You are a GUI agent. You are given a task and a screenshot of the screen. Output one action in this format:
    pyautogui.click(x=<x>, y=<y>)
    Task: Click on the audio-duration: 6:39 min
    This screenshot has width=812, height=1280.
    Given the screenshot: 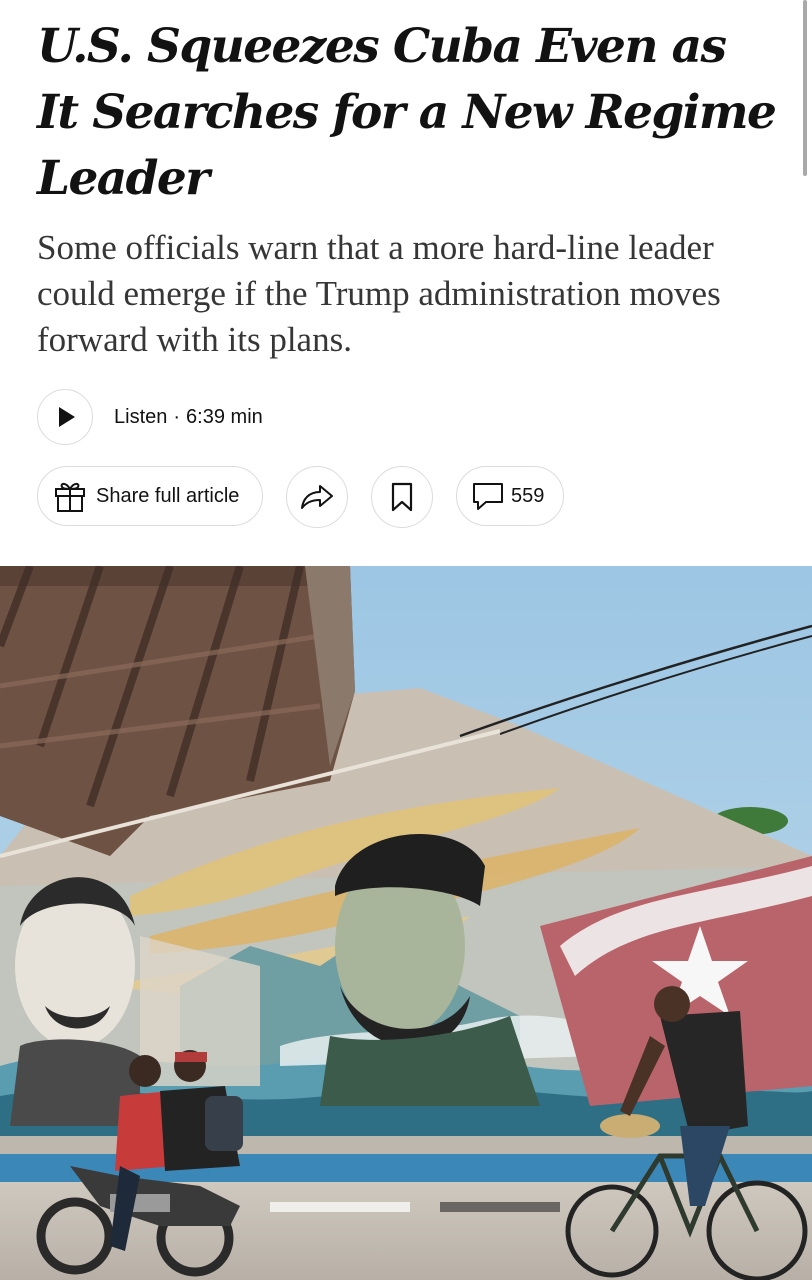 What is the action you would take?
    pyautogui.click(x=224, y=416)
    